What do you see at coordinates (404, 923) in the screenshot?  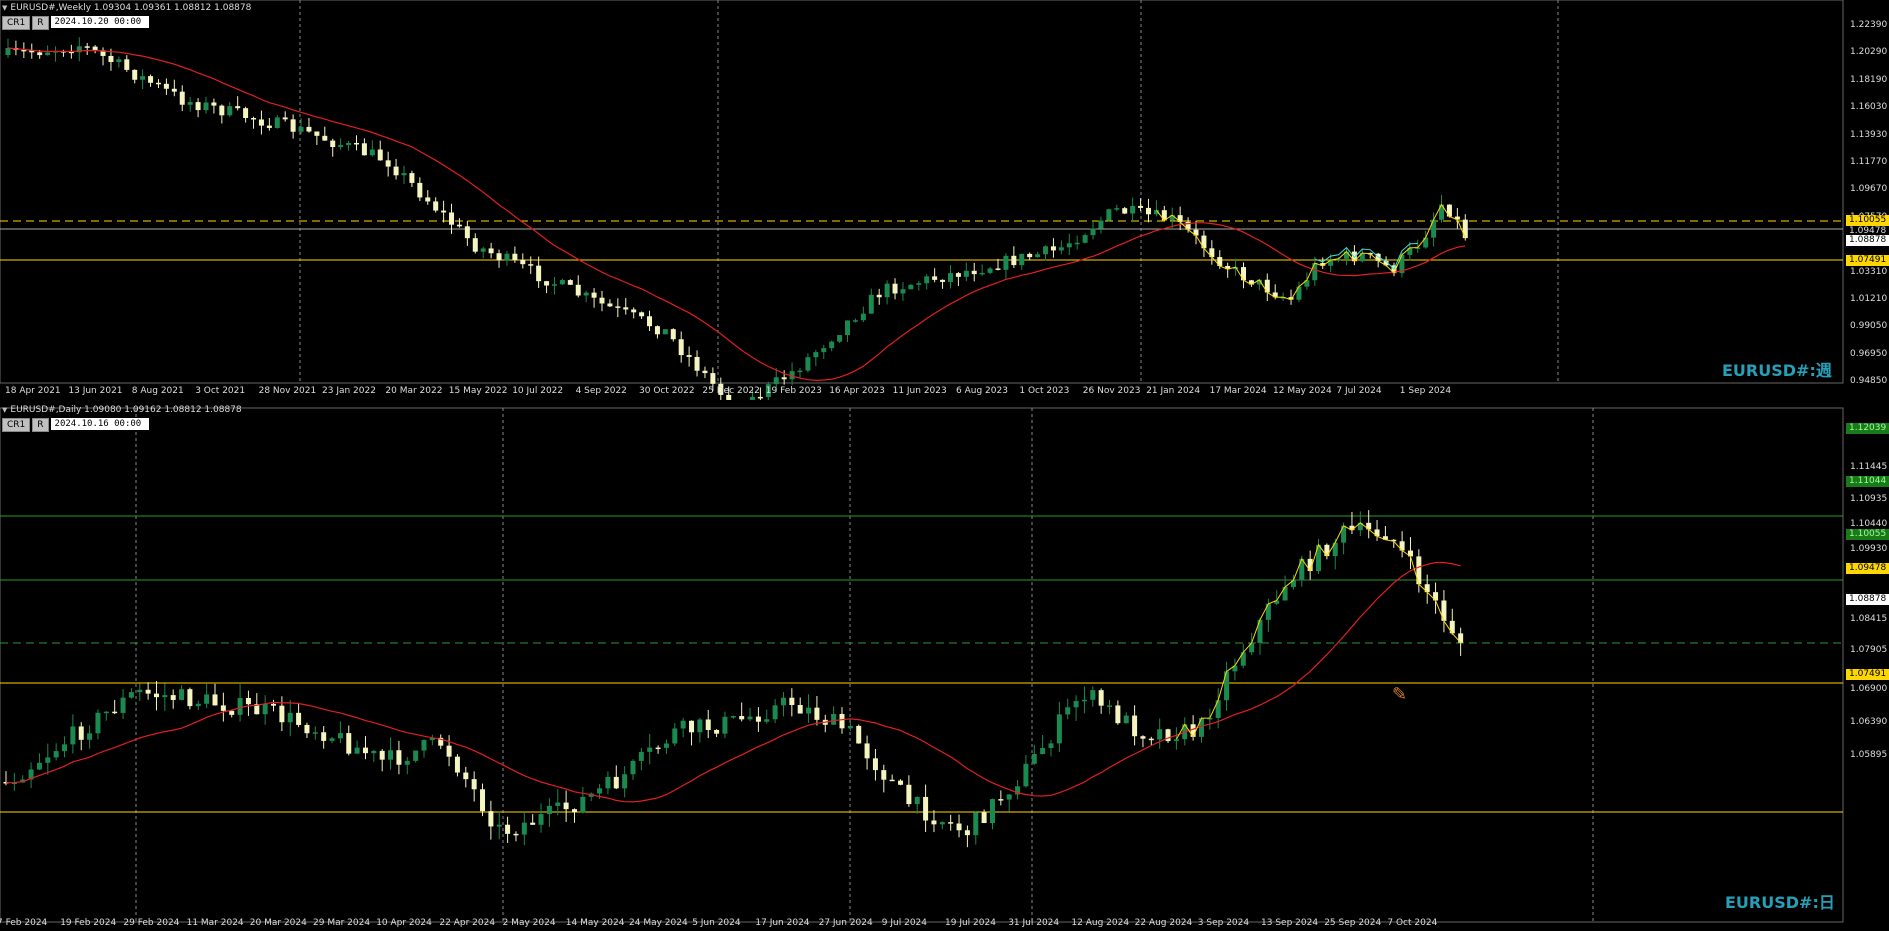 I see `time-axis-label: 10 Apr 2024` at bounding box center [404, 923].